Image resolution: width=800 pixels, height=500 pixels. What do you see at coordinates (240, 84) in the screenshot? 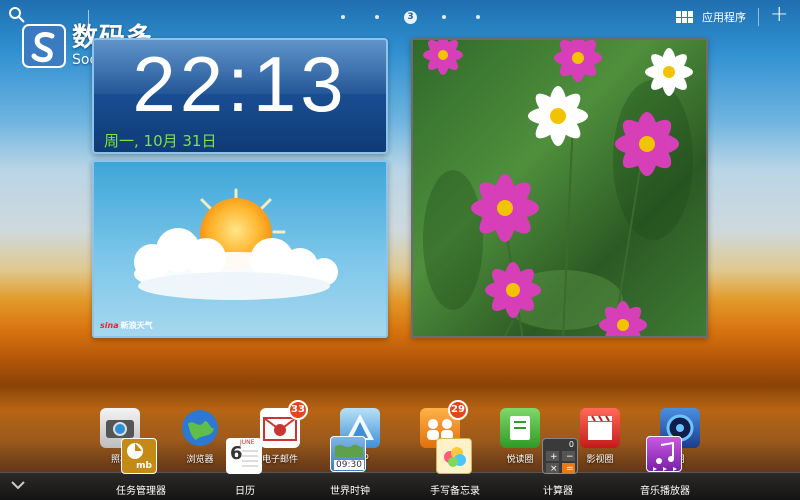
I see `clock-time: 22:13` at bounding box center [240, 84].